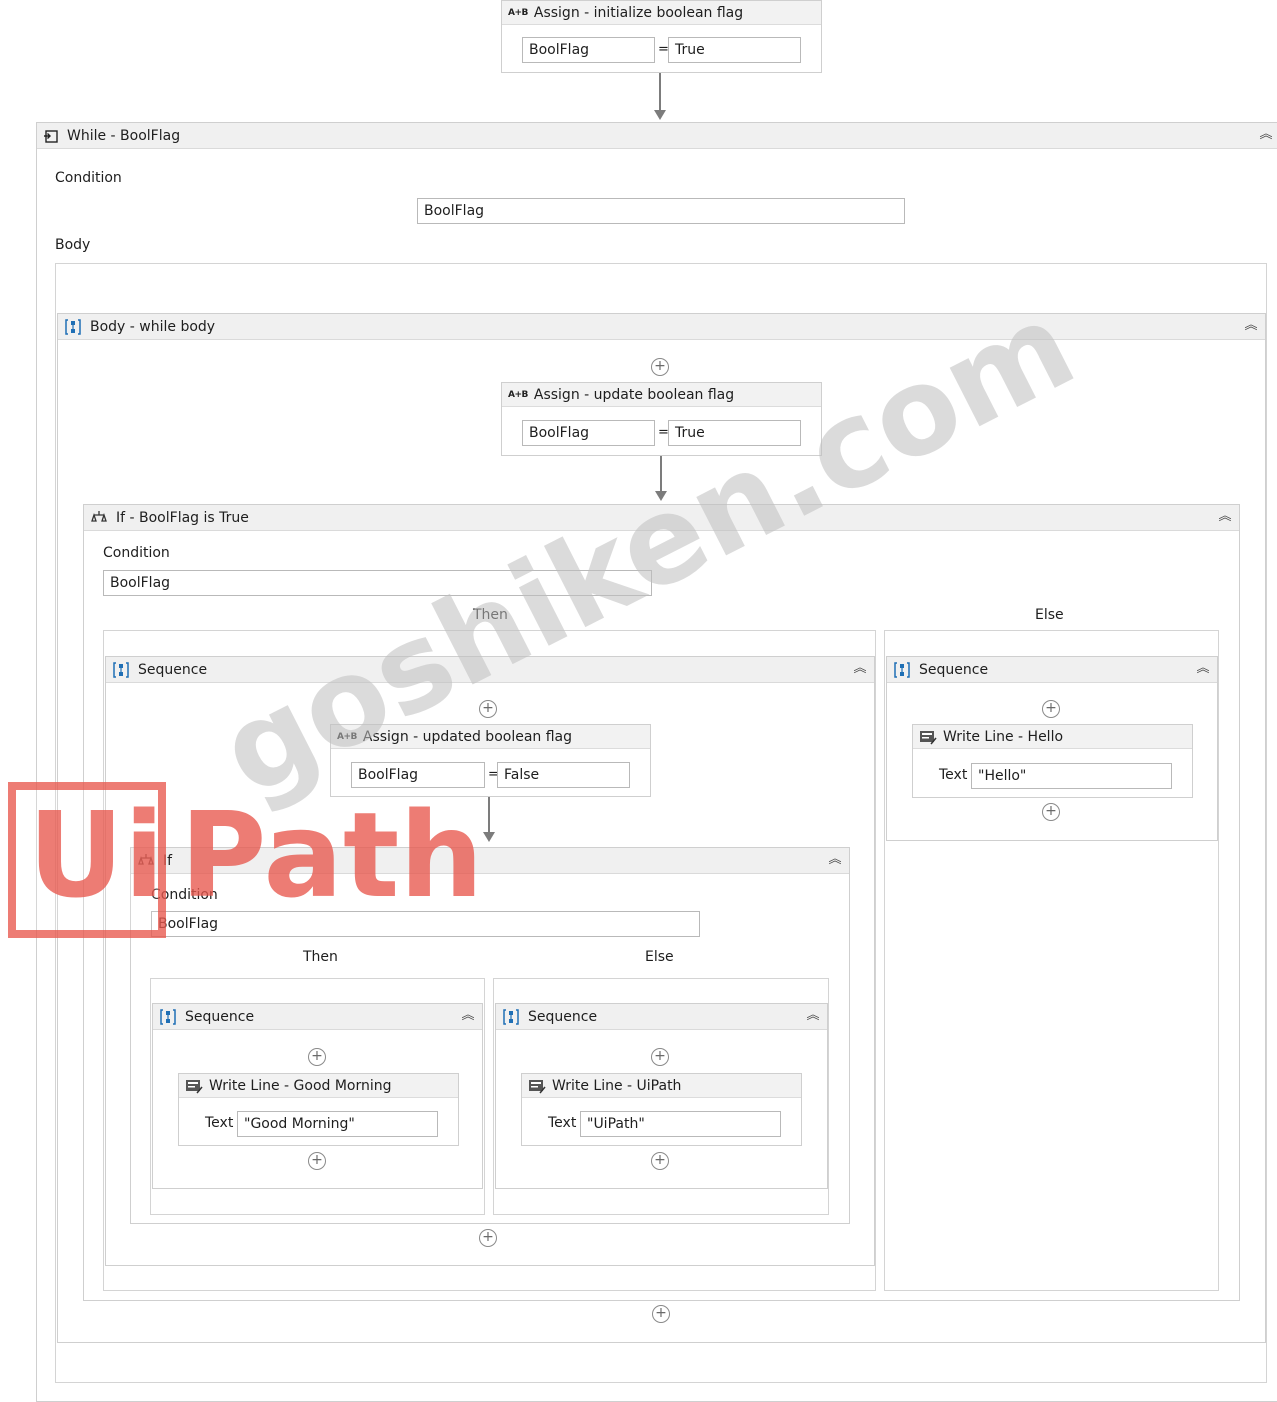 The height and width of the screenshot is (1402, 1277). Describe the element at coordinates (182, 517) in the screenshot. I see `if-outer-title: If - BoolFlag is True` at that location.